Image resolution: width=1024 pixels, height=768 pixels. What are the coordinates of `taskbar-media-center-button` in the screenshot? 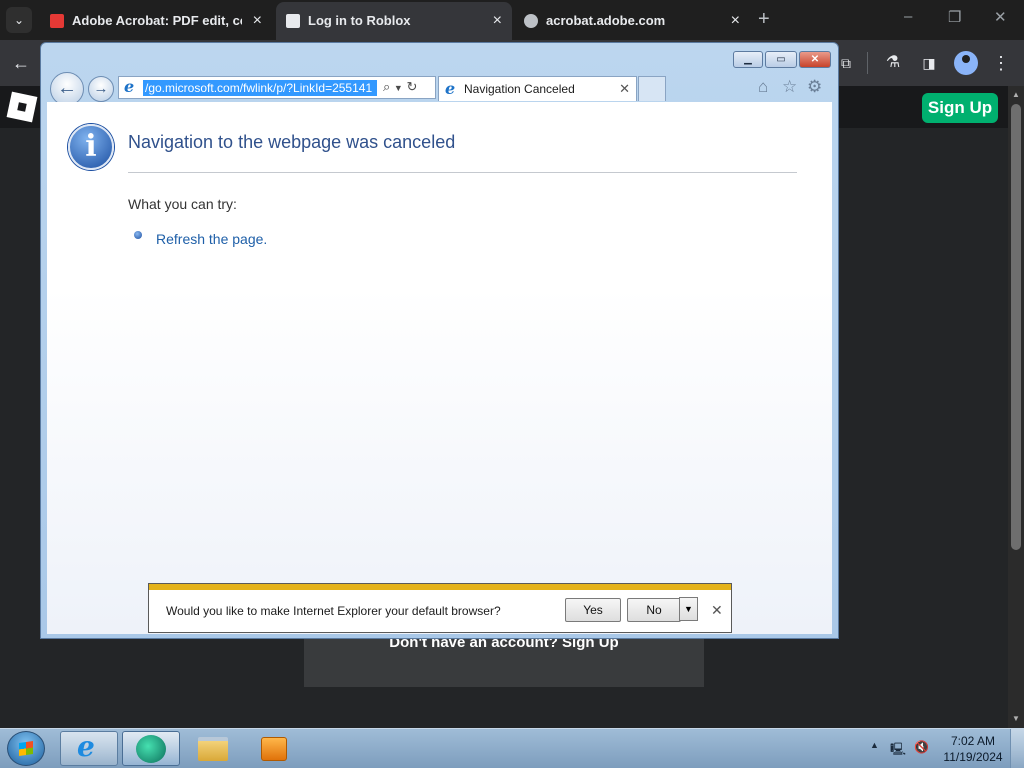 It's located at (151, 748).